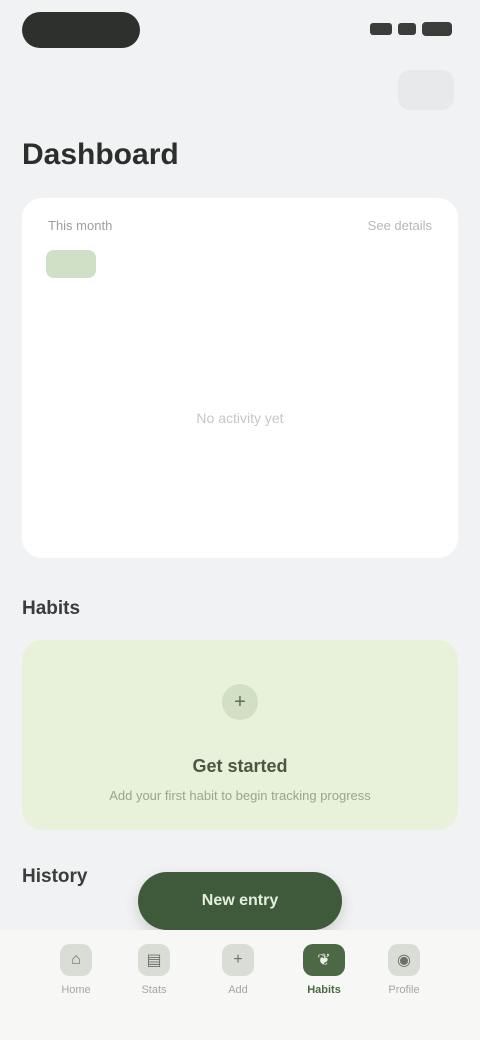  I want to click on tab-home: ⌂ Home, so click(76, 984).